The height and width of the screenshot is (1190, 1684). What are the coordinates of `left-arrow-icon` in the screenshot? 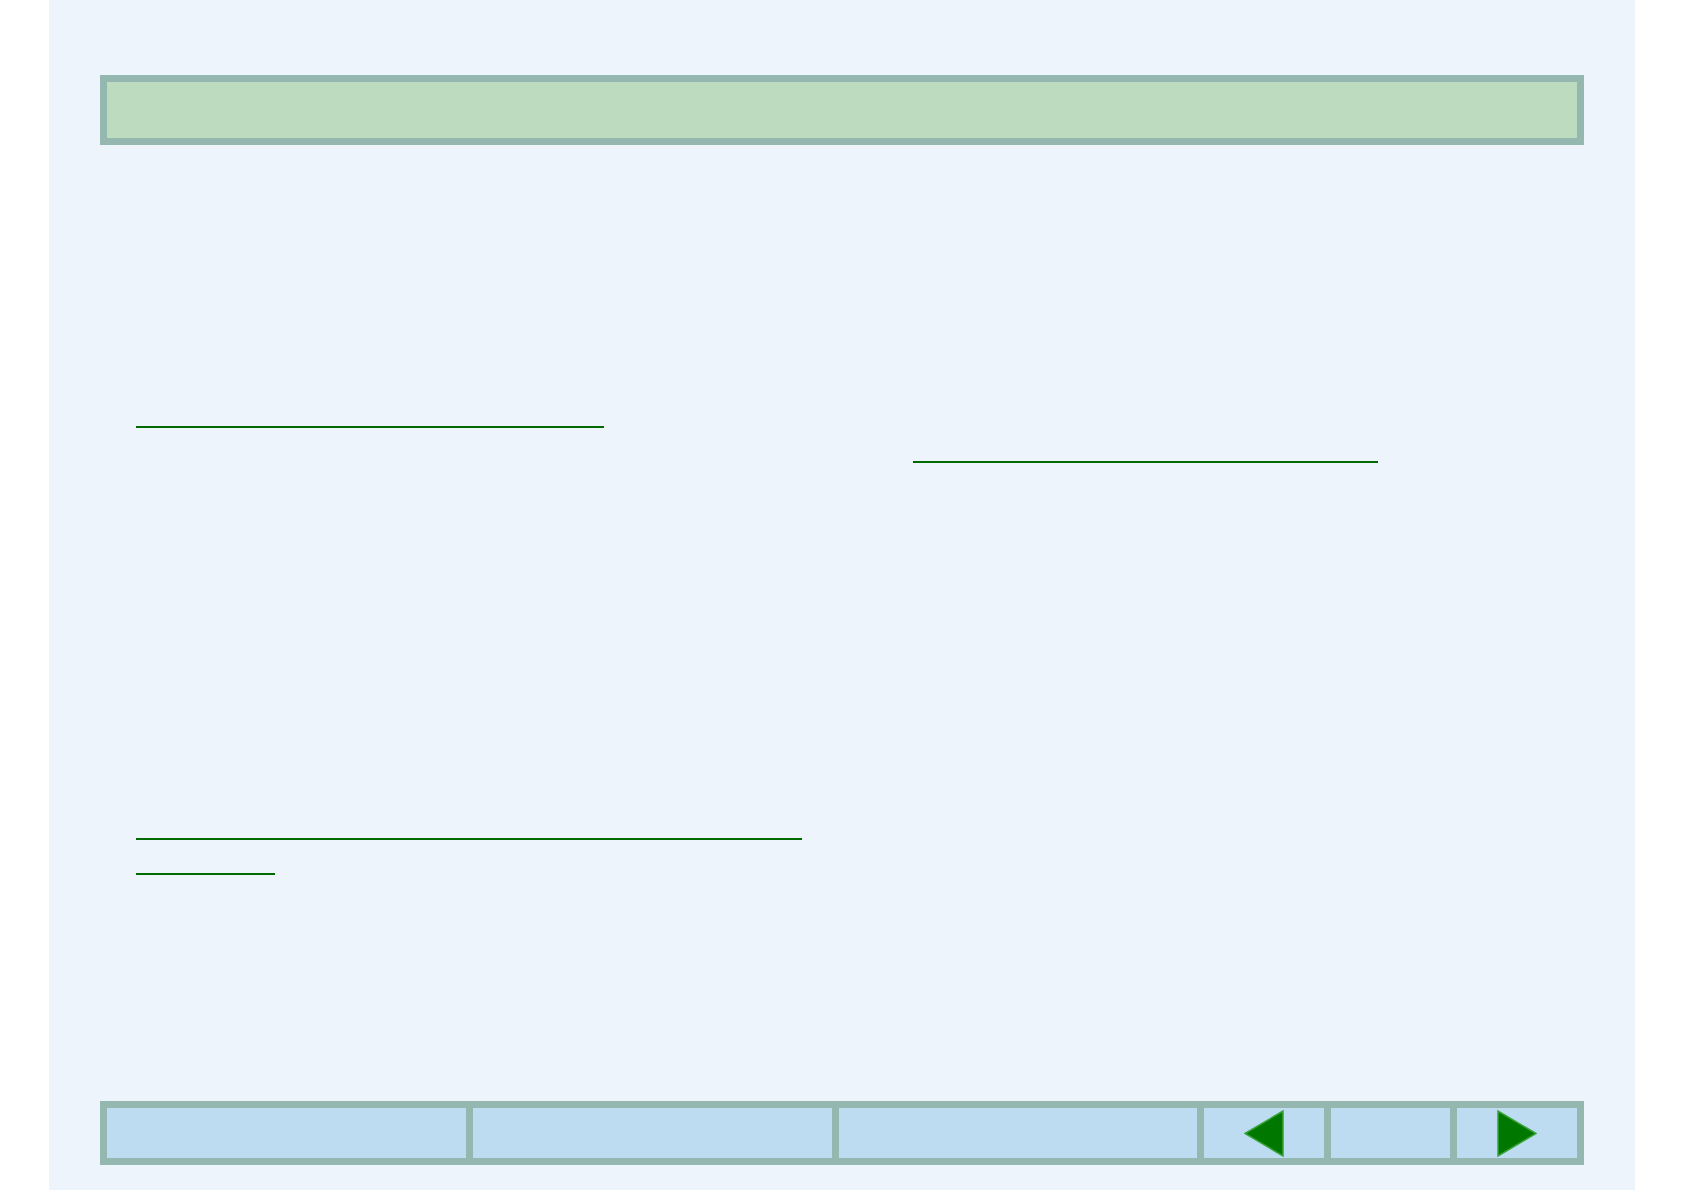 It's located at (1264, 1133).